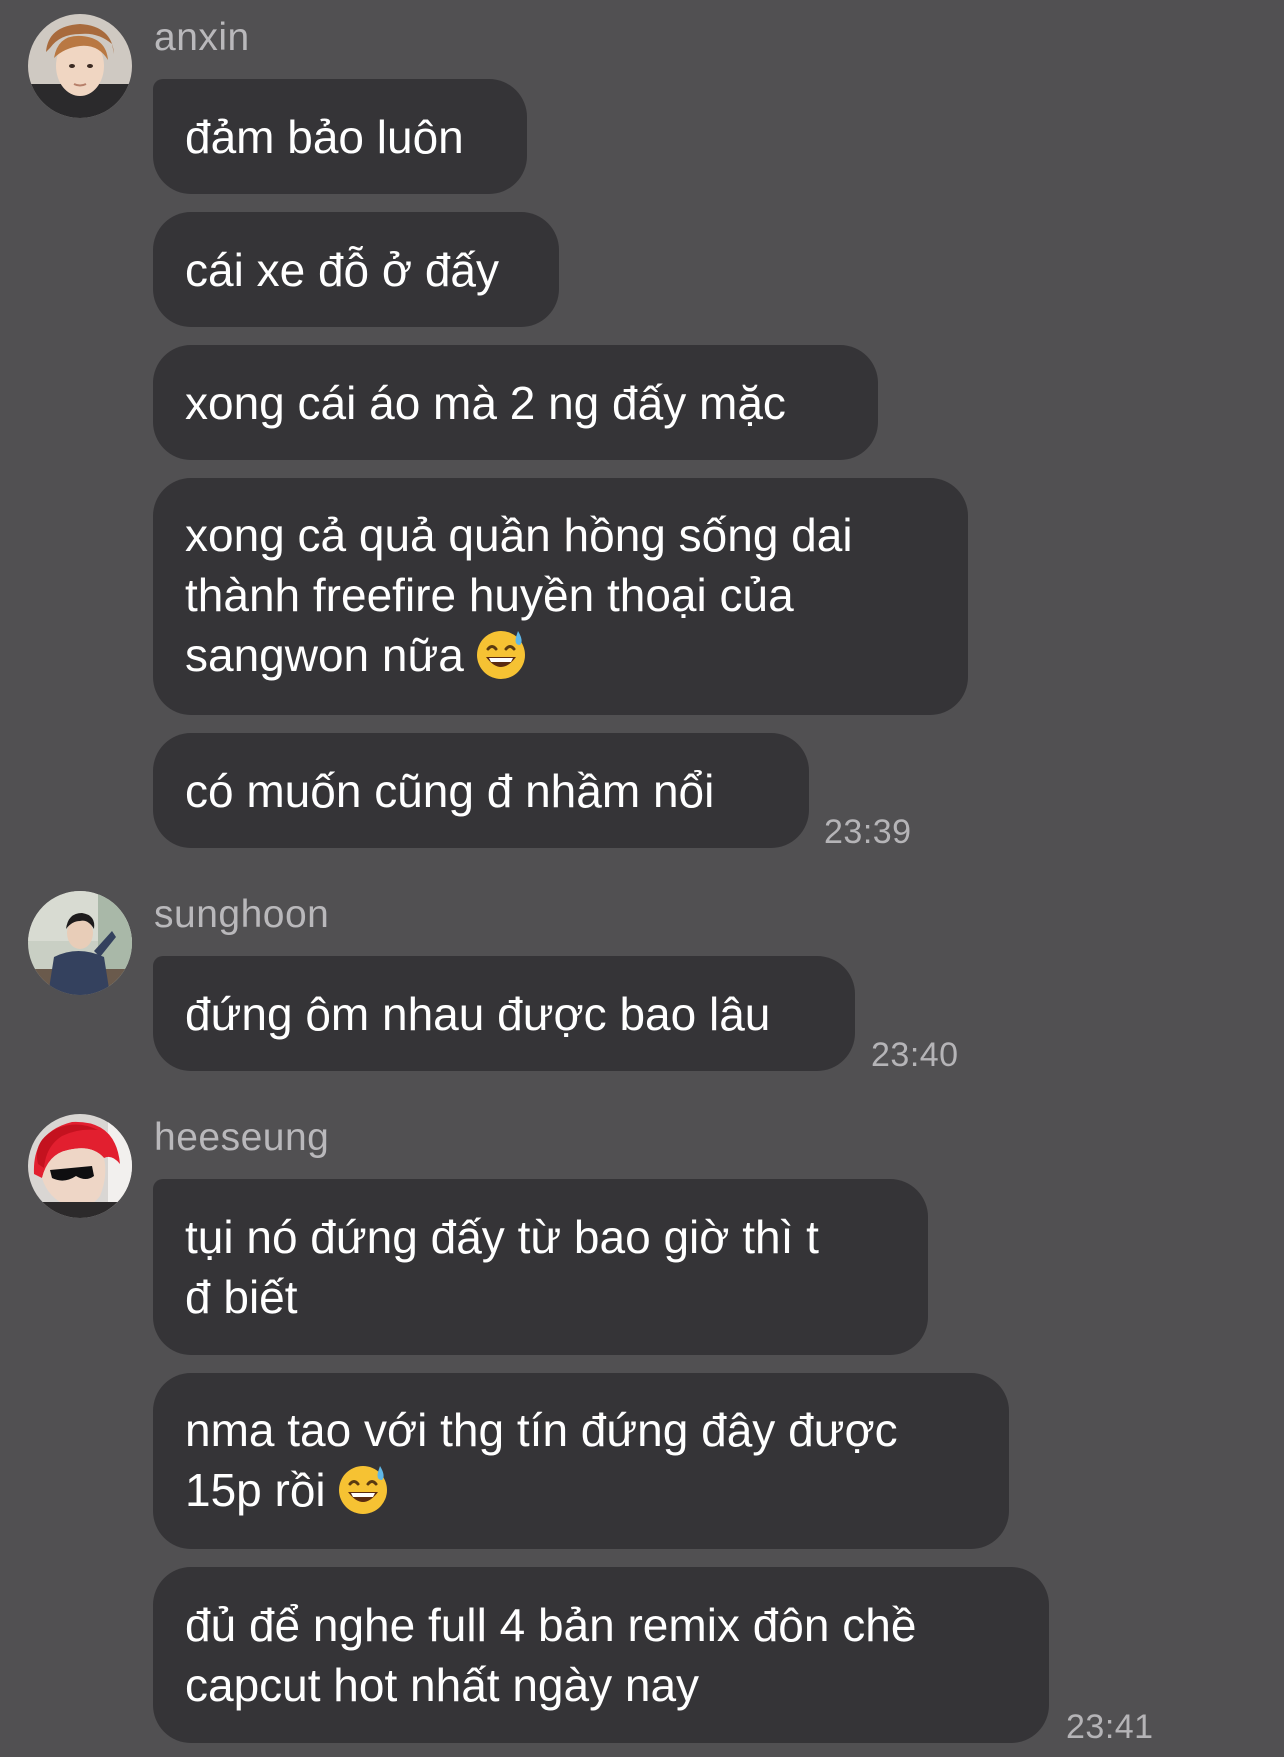 This screenshot has width=1284, height=1757. What do you see at coordinates (560, 655) in the screenshot?
I see `message-text-with-emoji: sangwon nữa` at bounding box center [560, 655].